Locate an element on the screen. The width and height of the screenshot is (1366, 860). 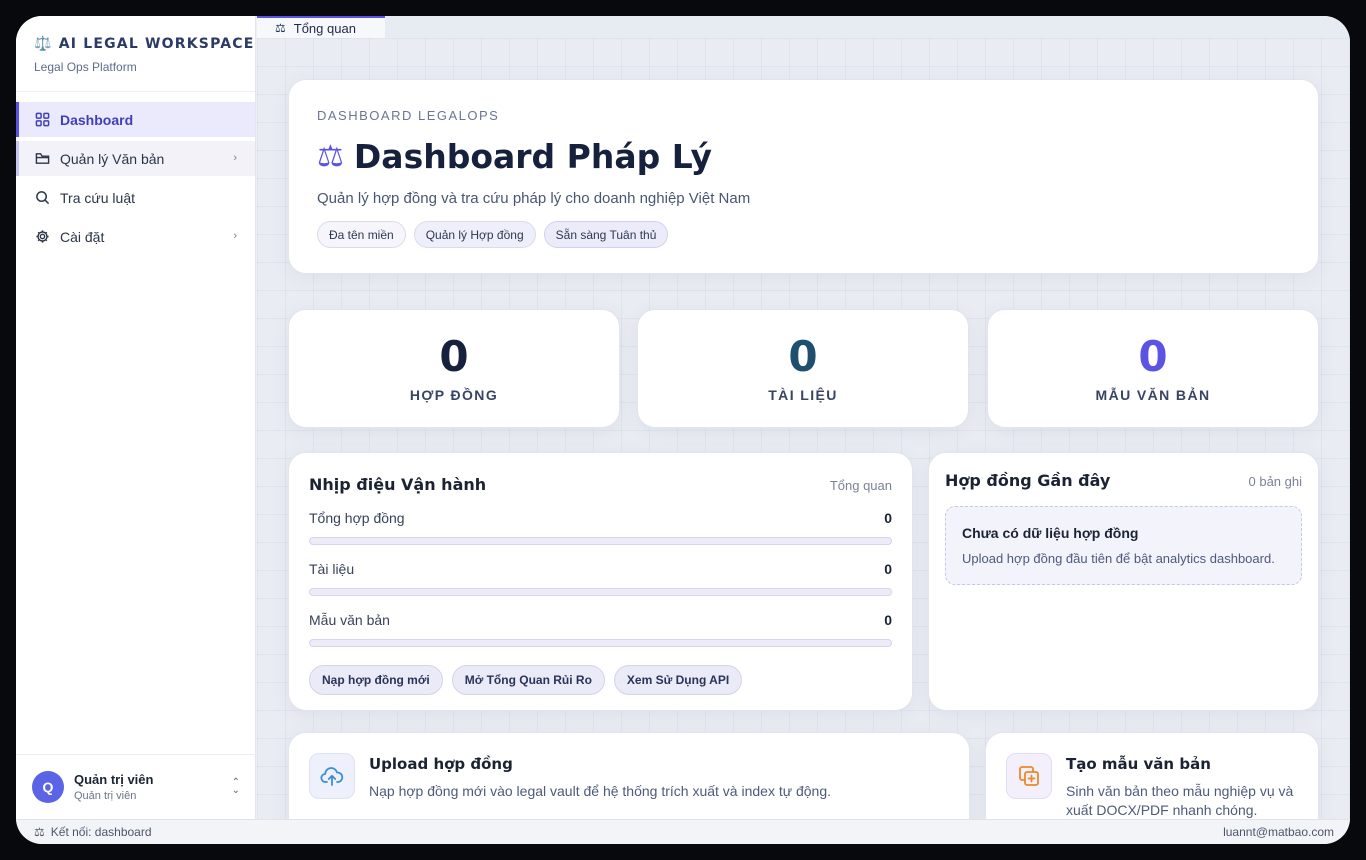
card-title: Hợp đồng Gần đây is located at coordinates (1028, 480).